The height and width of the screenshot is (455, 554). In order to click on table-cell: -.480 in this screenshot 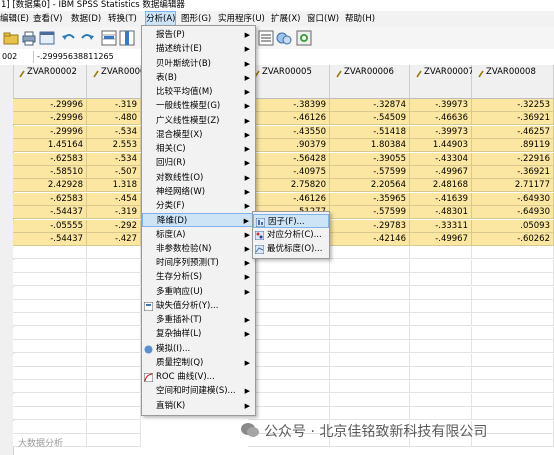, I will do `click(114, 119)`.